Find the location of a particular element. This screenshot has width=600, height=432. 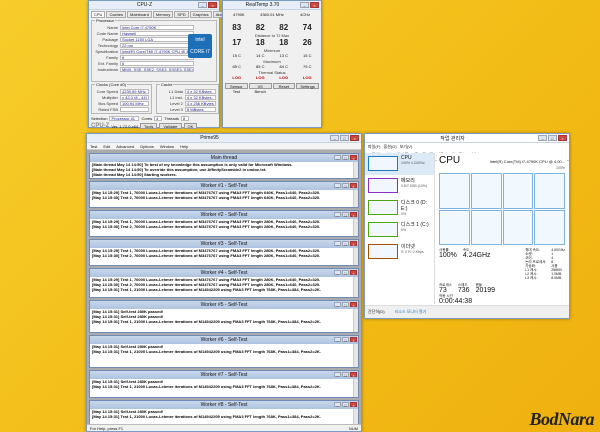

perf-item: 디스크 1 (C:) 0% is located at coordinates (399, 230).